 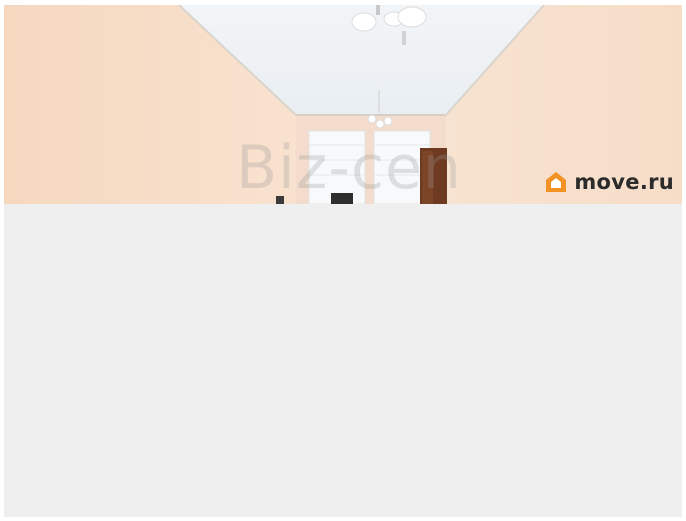 What do you see at coordinates (624, 182) in the screenshot?
I see `brand-name: move.ru` at bounding box center [624, 182].